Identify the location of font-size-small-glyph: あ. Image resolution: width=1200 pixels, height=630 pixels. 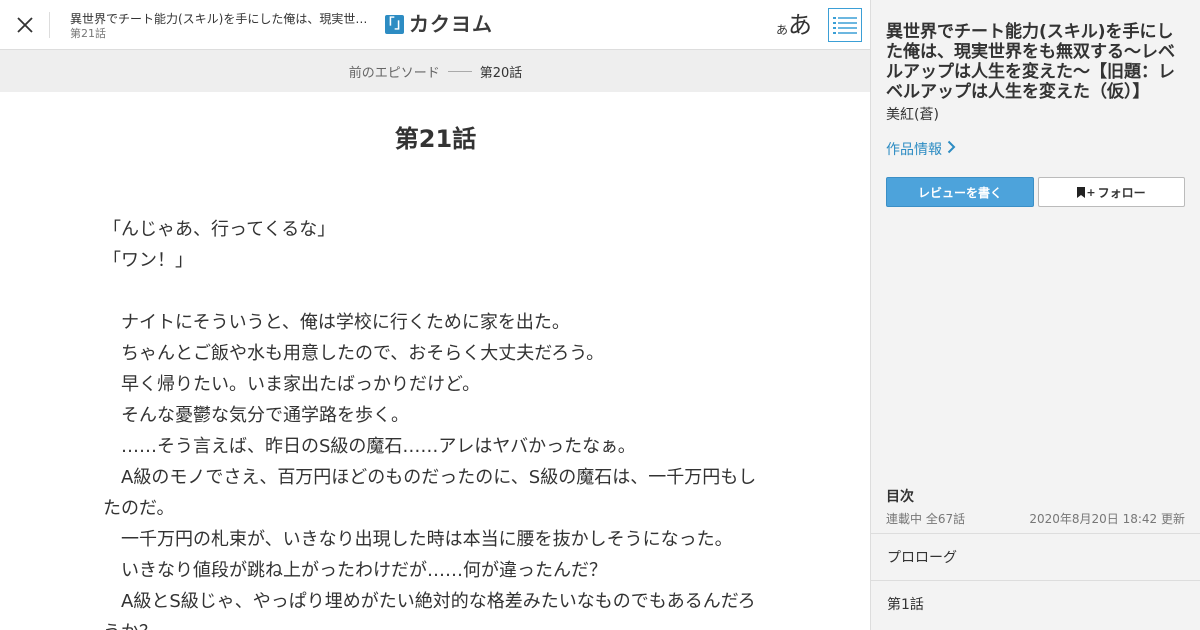
(782, 30).